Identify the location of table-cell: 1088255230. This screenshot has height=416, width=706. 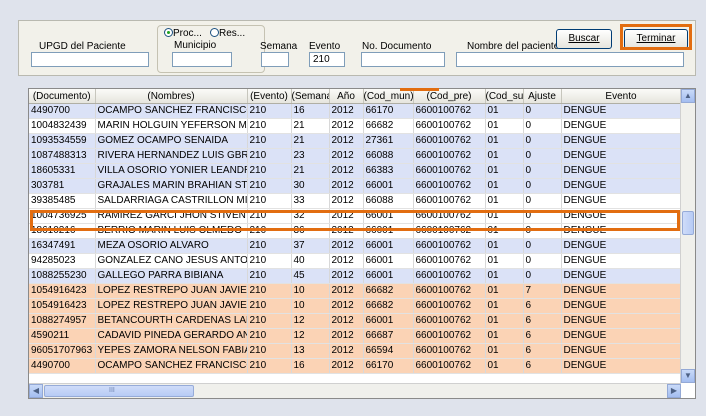
(62, 276).